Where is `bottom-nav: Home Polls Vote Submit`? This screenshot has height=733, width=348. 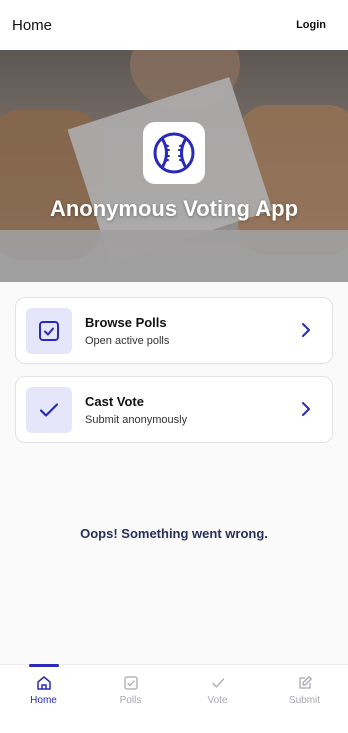
bottom-nav: Home Polls Vote Submit is located at coordinates (174, 698).